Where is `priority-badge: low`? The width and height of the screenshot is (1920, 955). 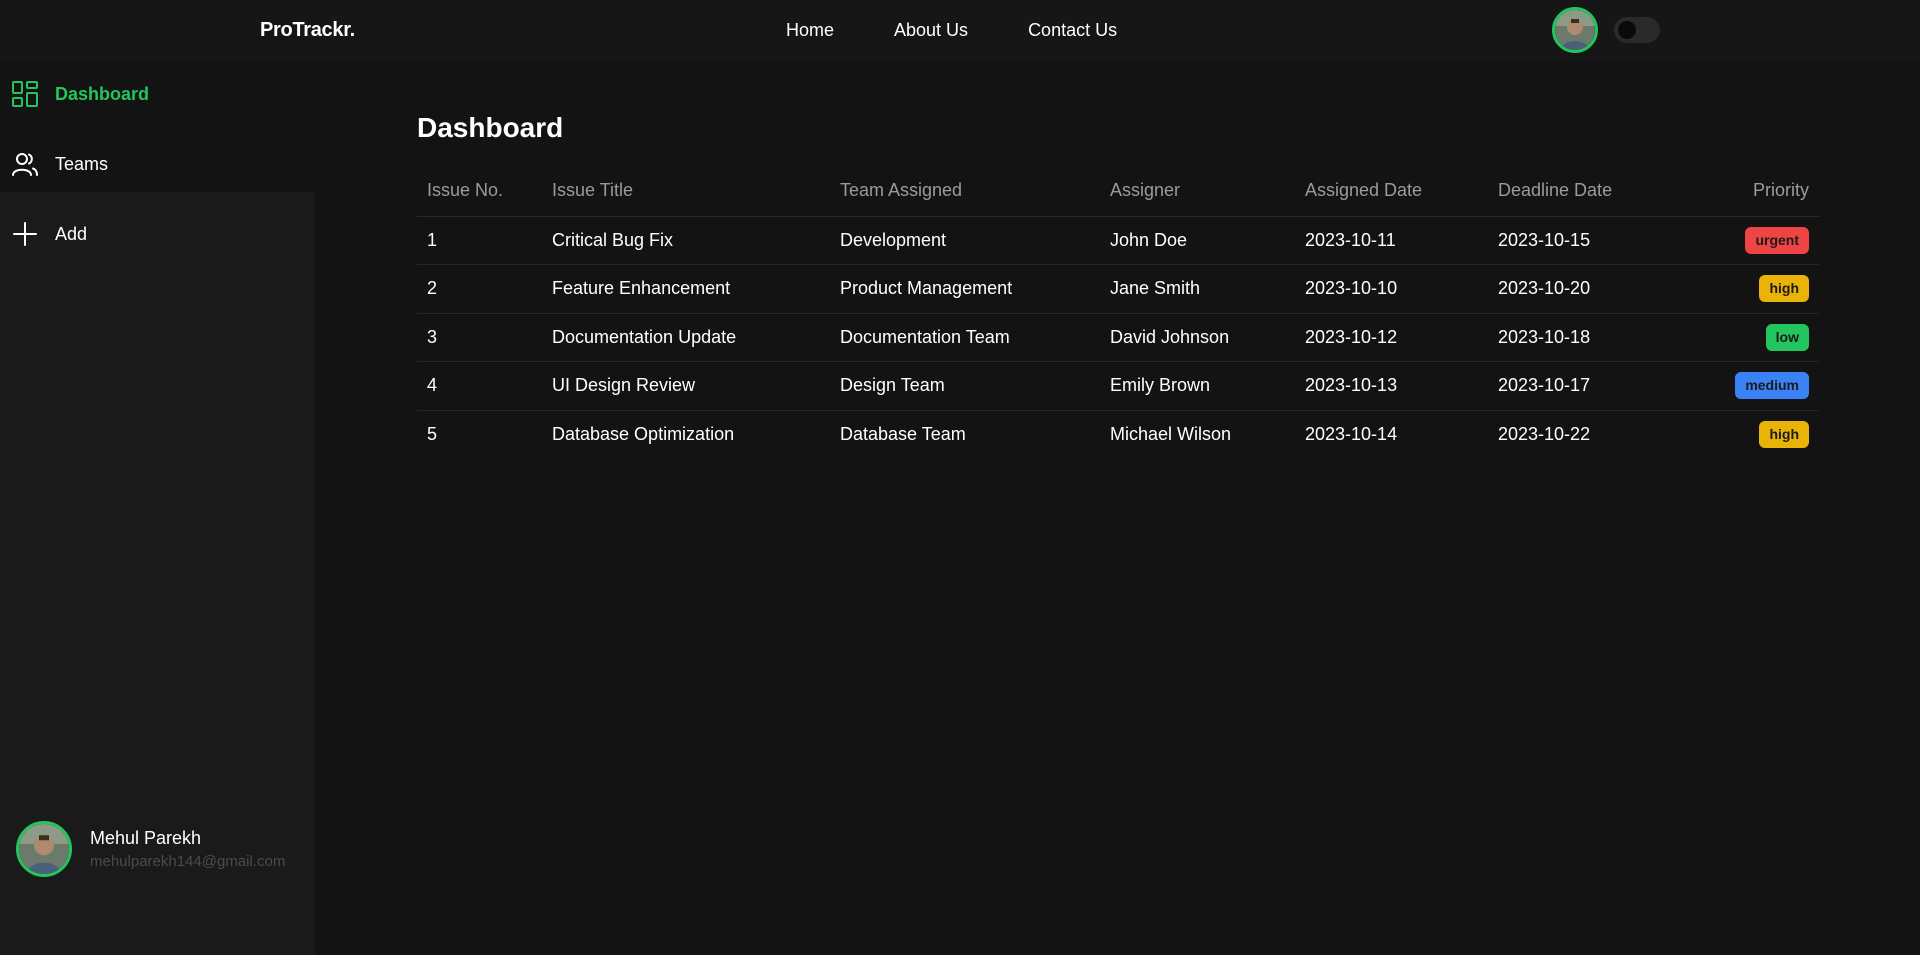
priority-badge: low is located at coordinates (1787, 337).